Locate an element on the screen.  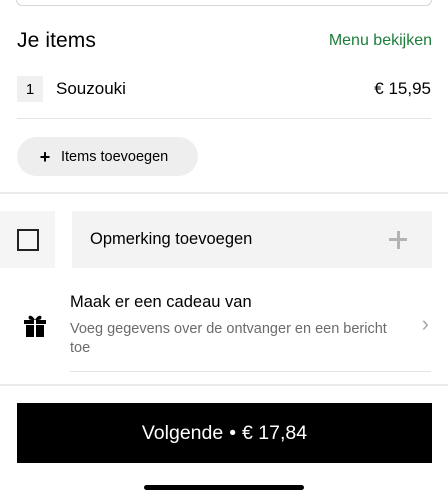
previous-section-frame is located at coordinates (224, 3).